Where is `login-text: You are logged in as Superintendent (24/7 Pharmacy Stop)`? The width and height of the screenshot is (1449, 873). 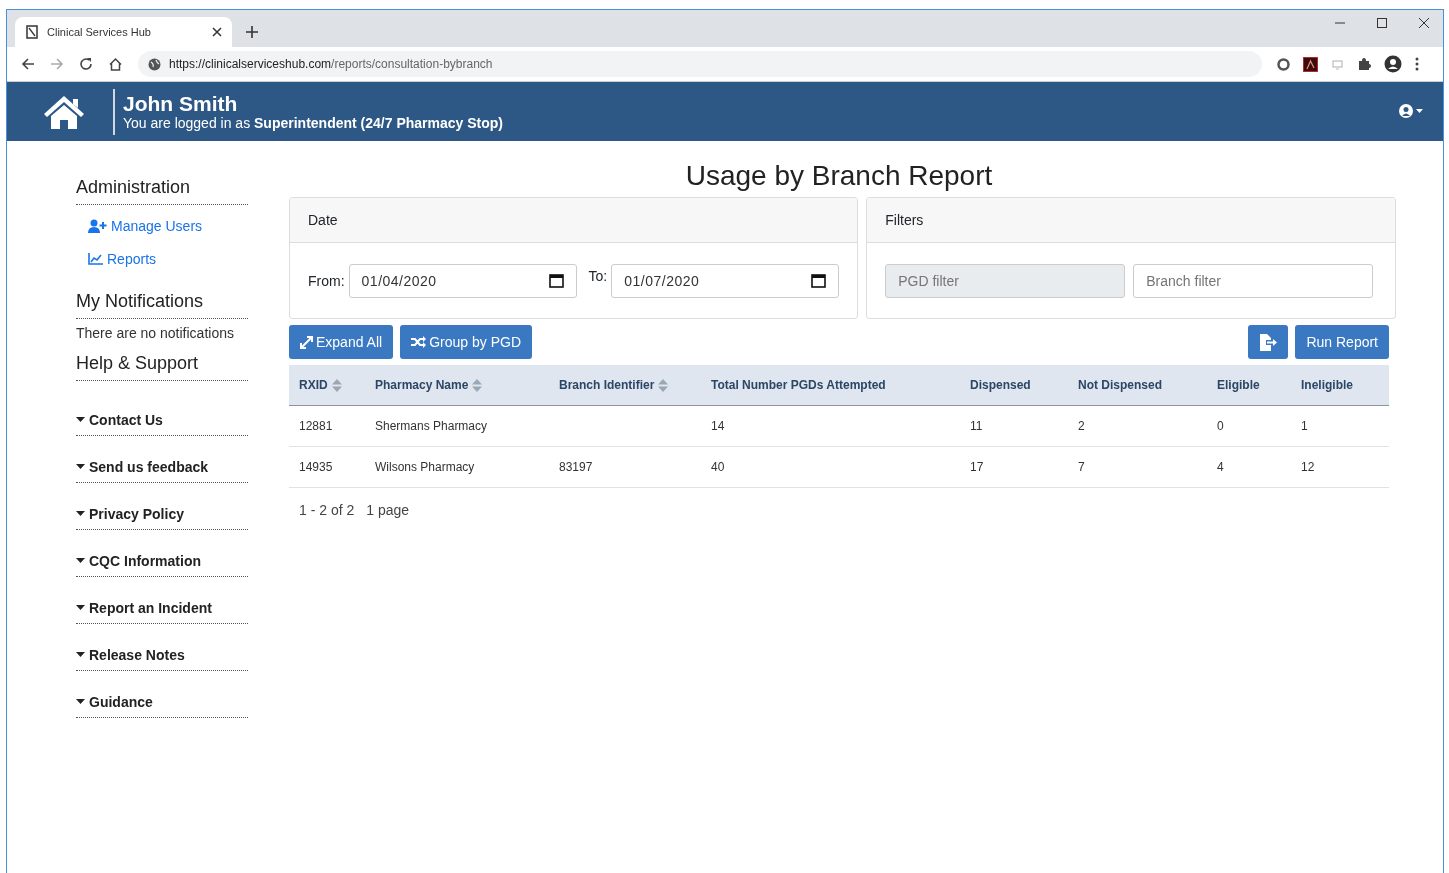 login-text: You are logged in as Superintendent (24/7 Pharmacy Stop) is located at coordinates (313, 123).